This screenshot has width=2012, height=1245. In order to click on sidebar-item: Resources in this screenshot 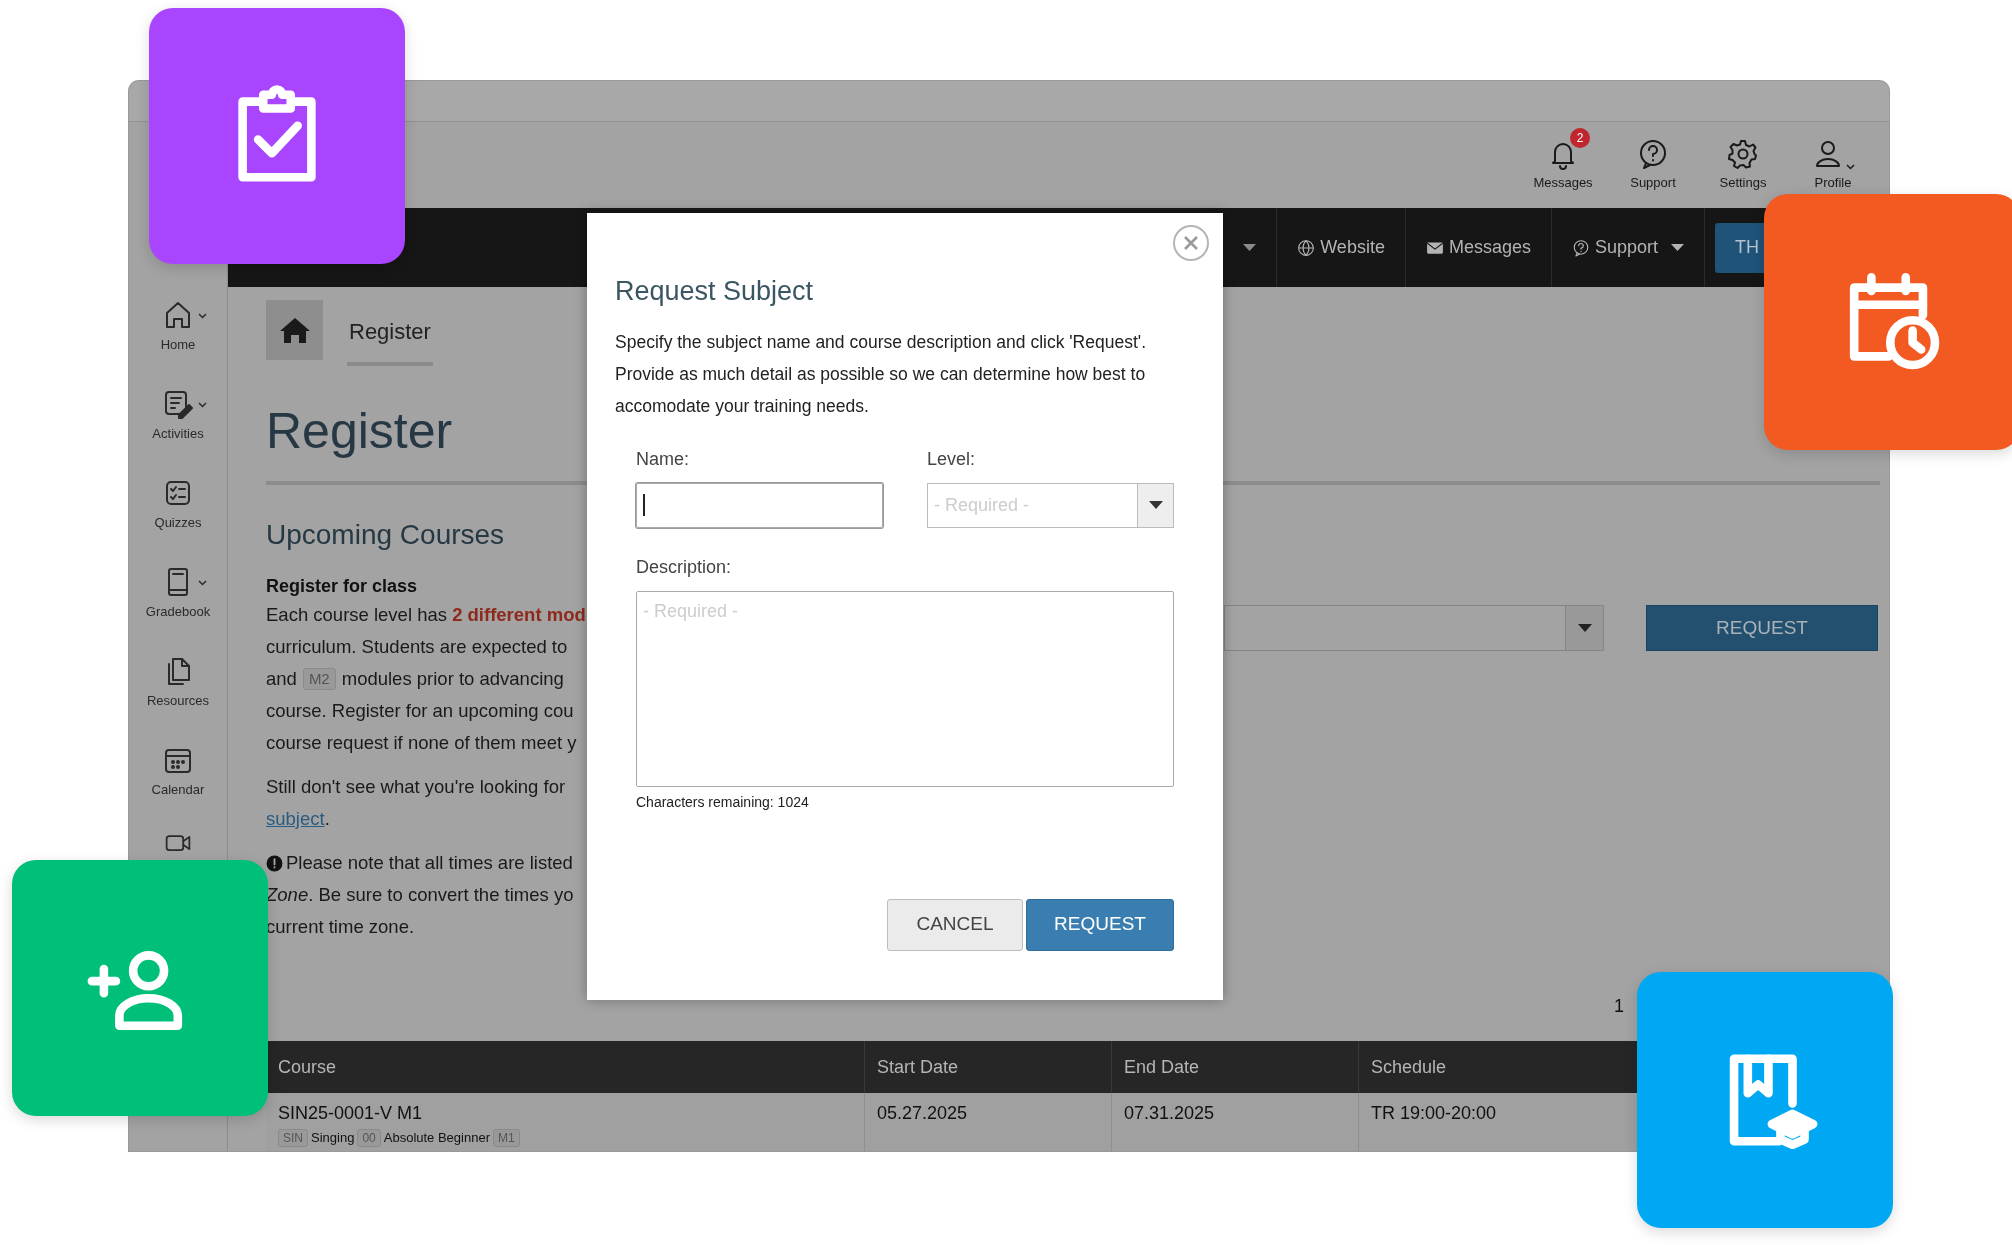, I will do `click(178, 695)`.